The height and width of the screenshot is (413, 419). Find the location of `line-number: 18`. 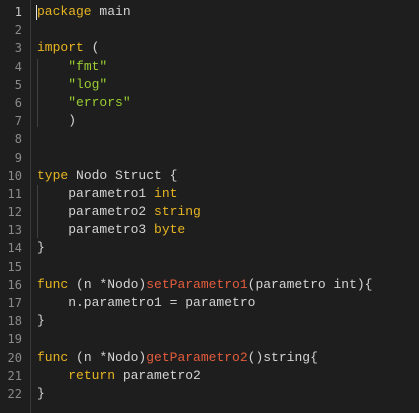

line-number: 18 is located at coordinates (14, 321).